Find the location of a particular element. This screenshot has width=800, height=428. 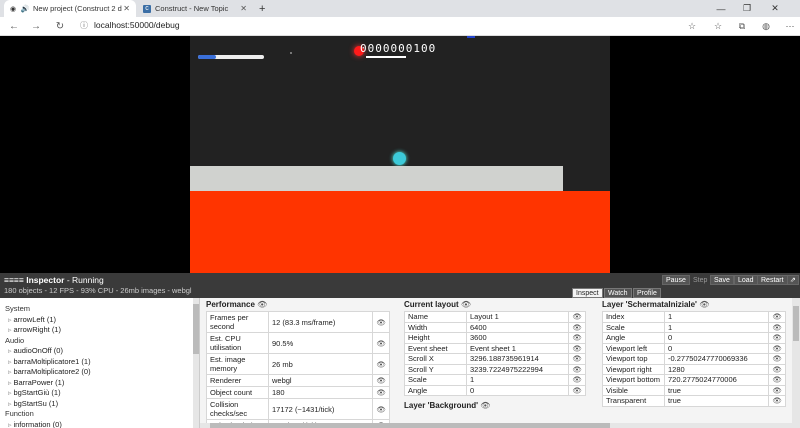

forward-icon: → is located at coordinates (36, 26).